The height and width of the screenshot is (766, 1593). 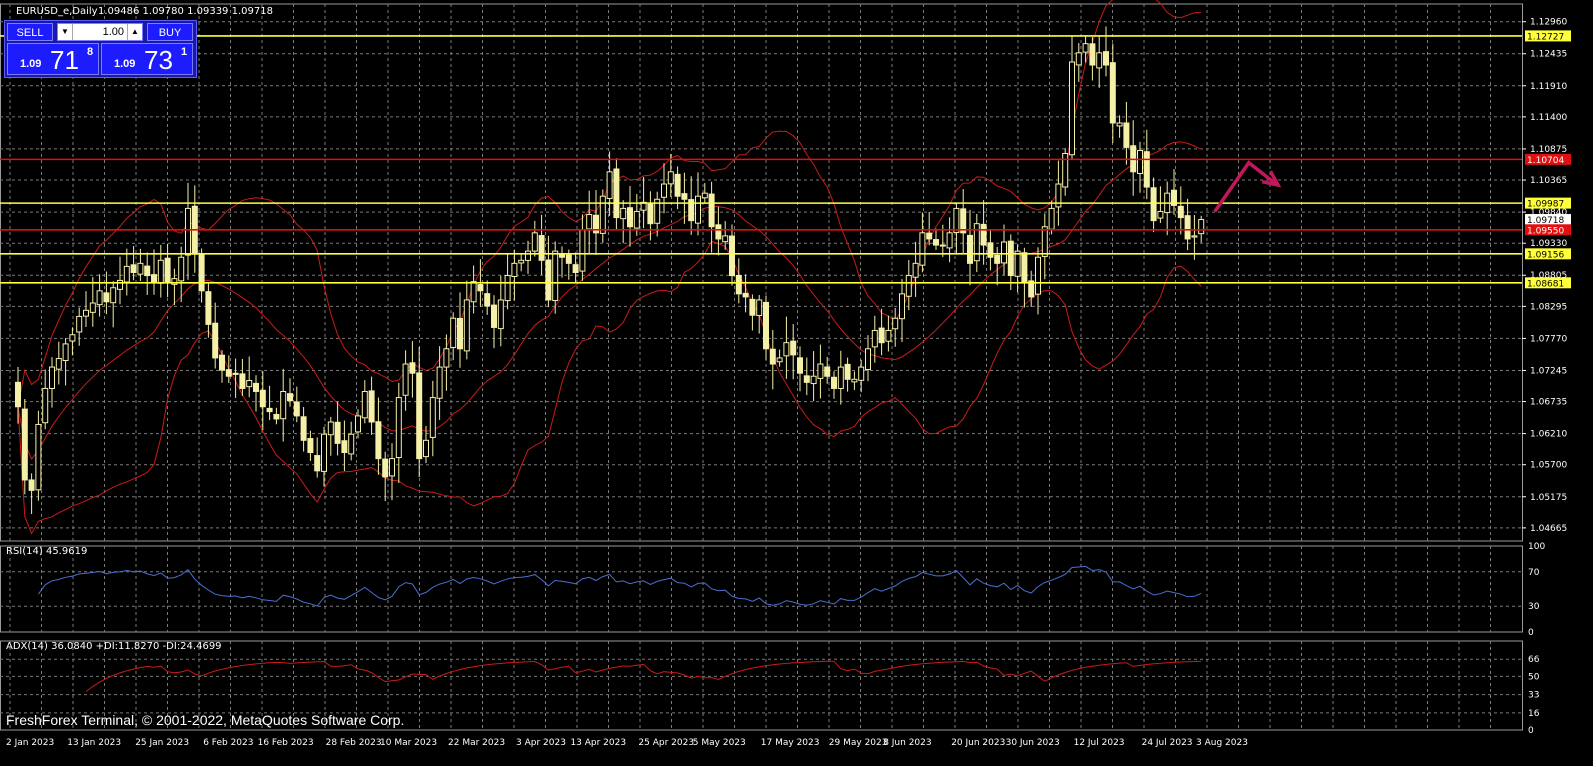 I want to click on price-tick-label: 1.06210, so click(x=1548, y=435).